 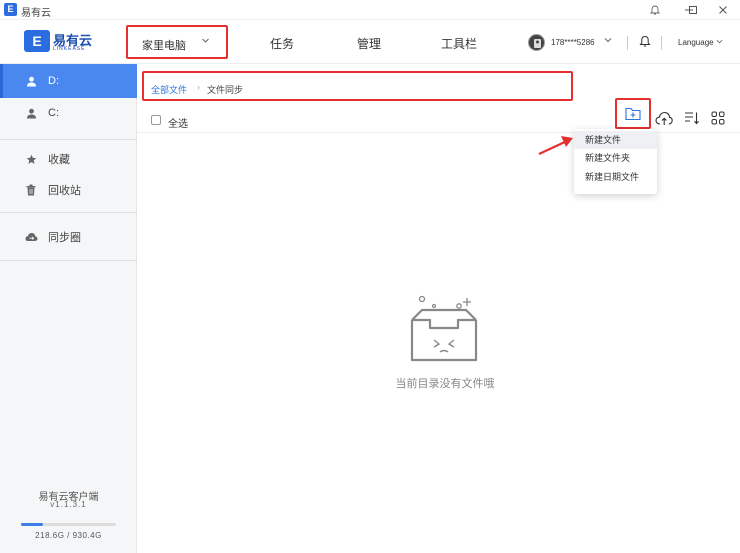 I want to click on avatar, so click(x=536, y=42).